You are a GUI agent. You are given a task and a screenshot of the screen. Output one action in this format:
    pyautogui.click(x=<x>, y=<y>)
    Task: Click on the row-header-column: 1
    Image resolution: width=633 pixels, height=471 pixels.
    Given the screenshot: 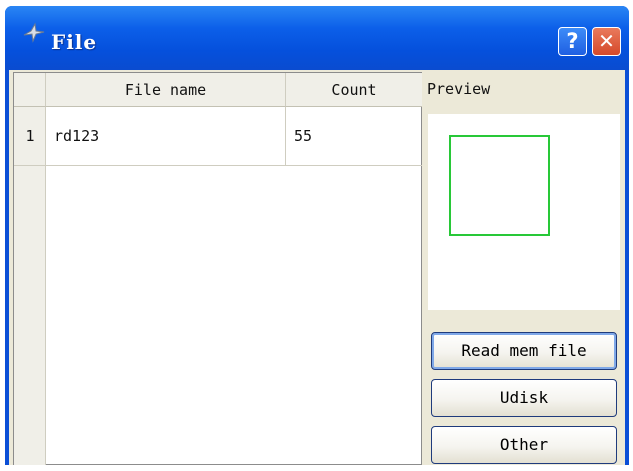 What is the action you would take?
    pyautogui.click(x=30, y=286)
    